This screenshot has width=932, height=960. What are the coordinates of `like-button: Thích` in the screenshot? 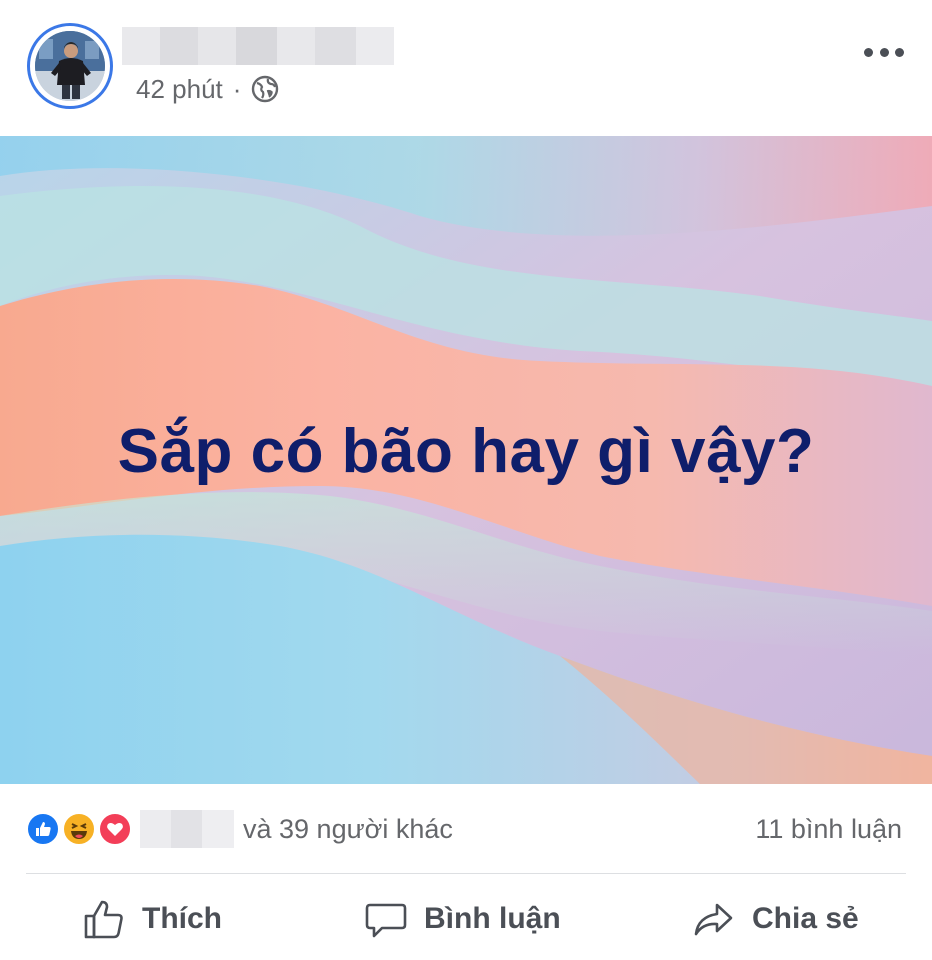 It's located at (152, 919).